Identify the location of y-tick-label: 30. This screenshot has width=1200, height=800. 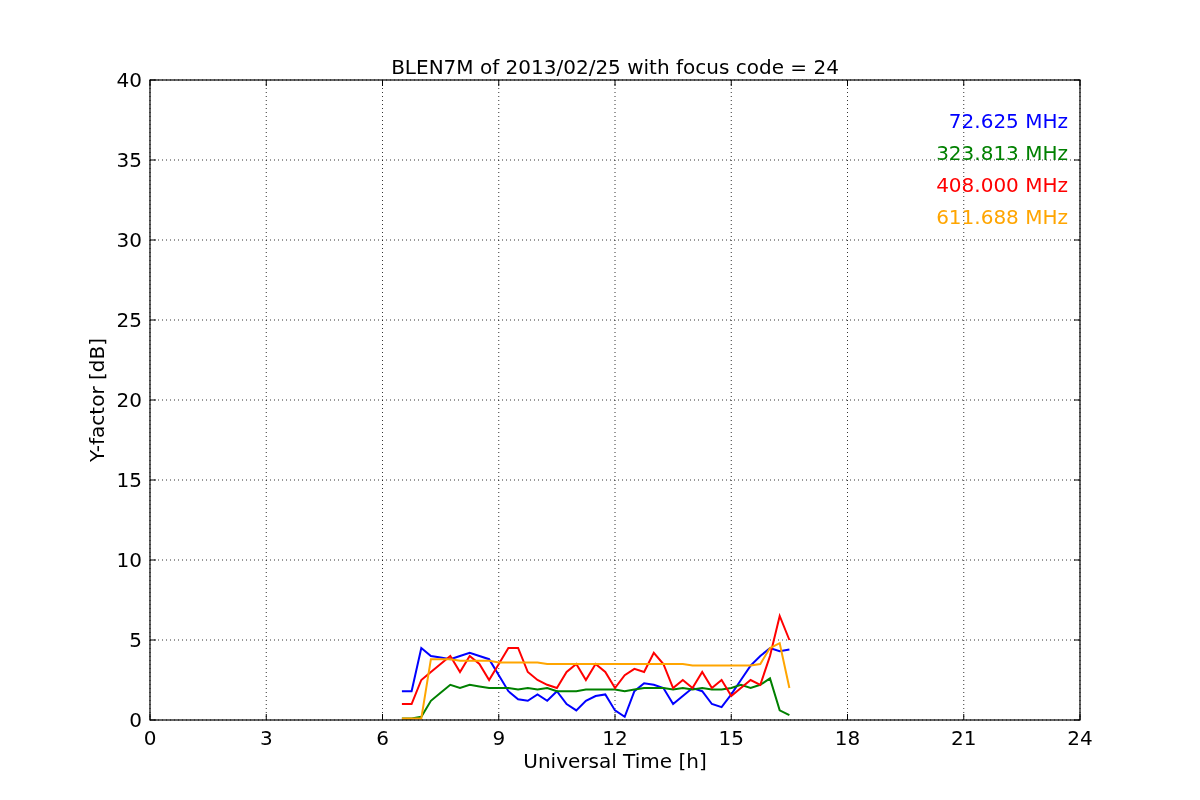
(129, 240).